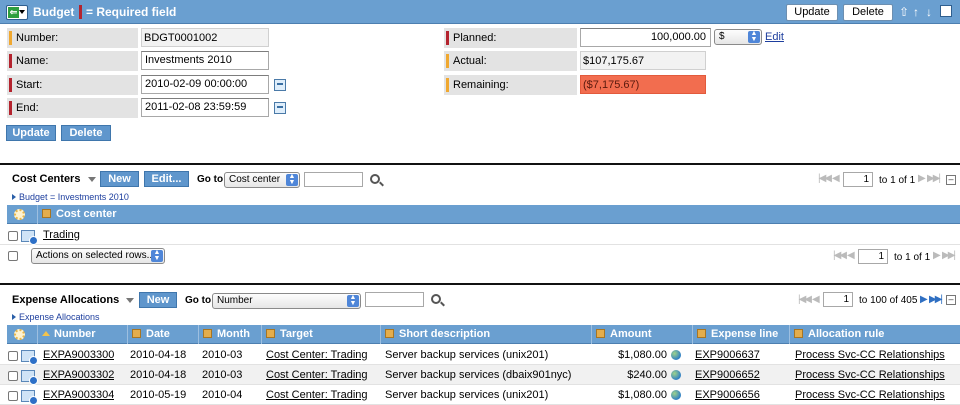 The height and width of the screenshot is (405, 960). Describe the element at coordinates (647, 375) in the screenshot. I see `allocation-amount: $240.00` at that location.